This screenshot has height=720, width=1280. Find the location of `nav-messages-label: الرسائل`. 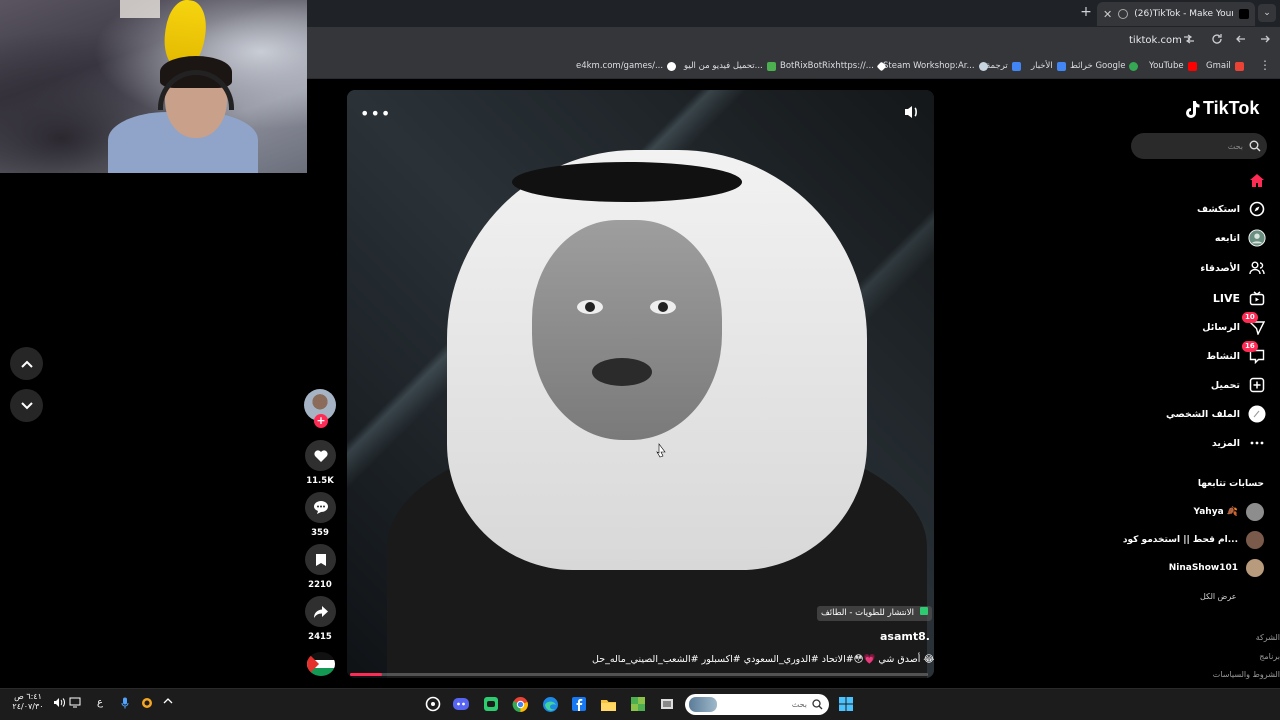

nav-messages-label: الرسائل is located at coordinates (1221, 327).